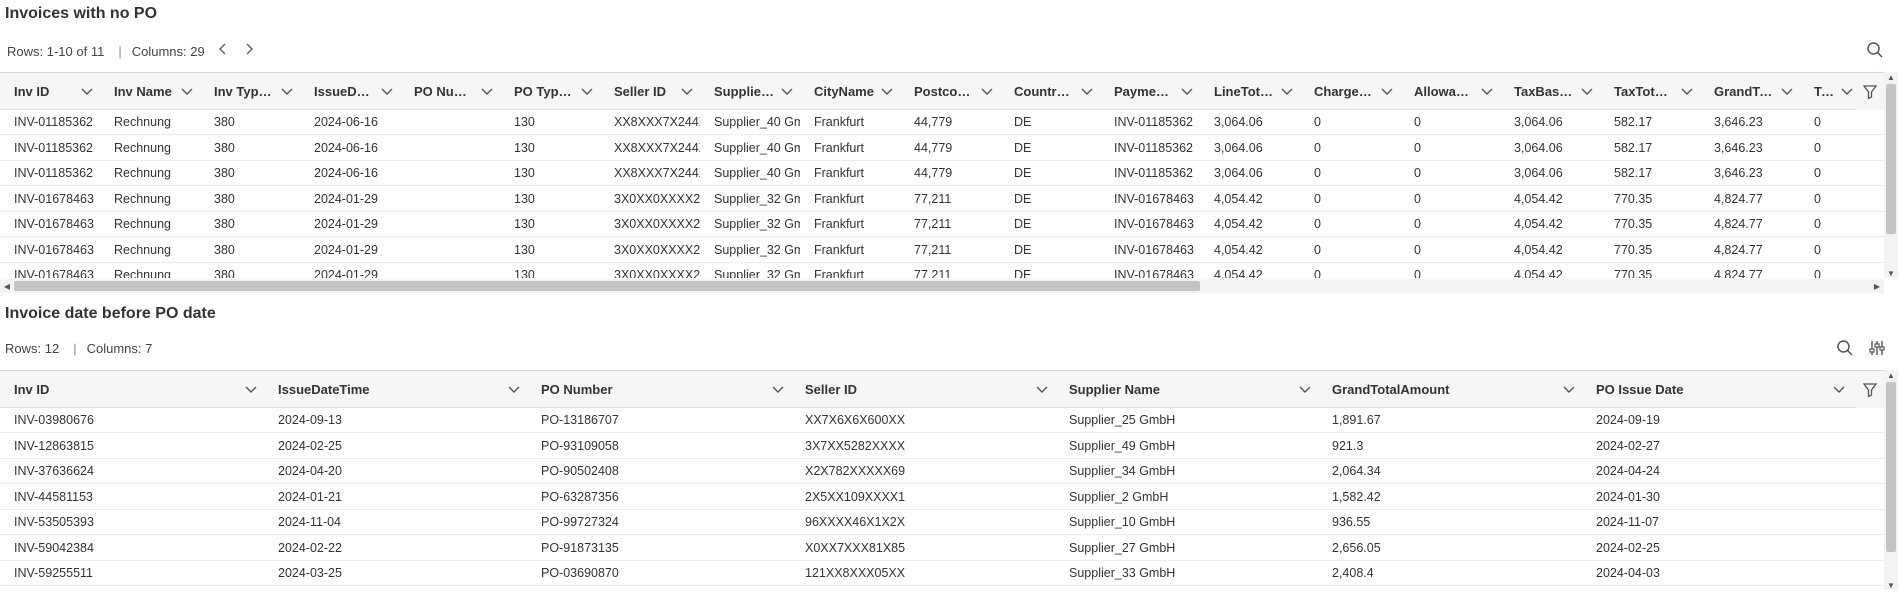 The width and height of the screenshot is (1899, 598). I want to click on table-cell: 0, so click(1817, 173).